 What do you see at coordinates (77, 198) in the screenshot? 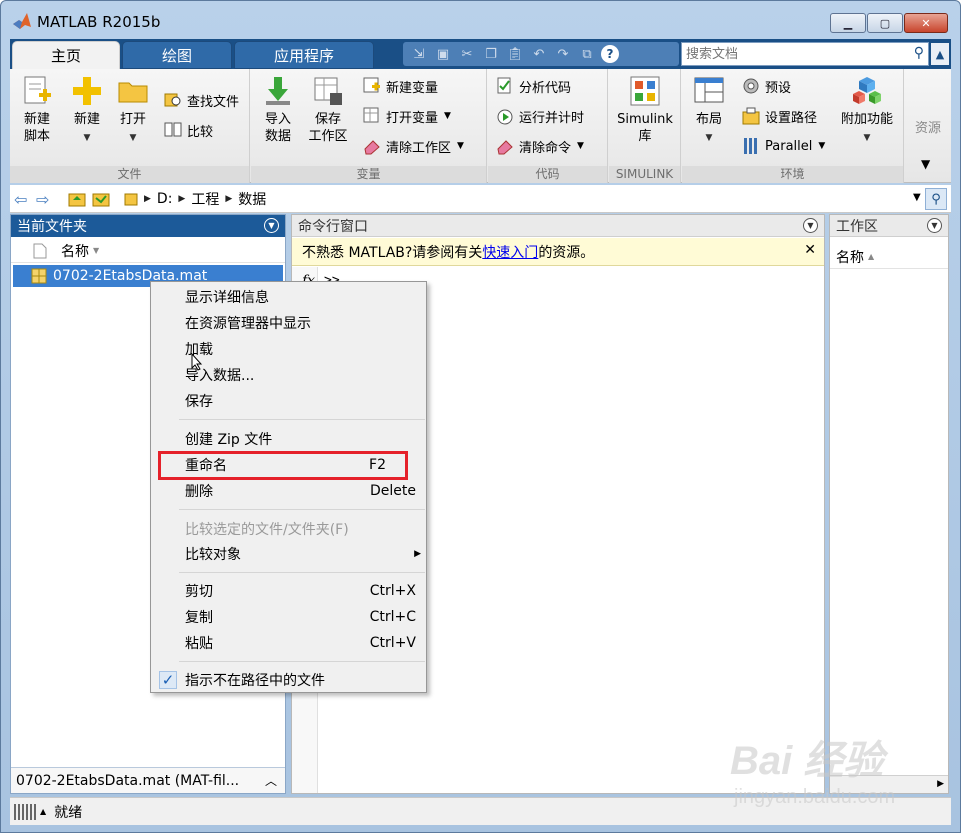
I see `up-folder-icon` at bounding box center [77, 198].